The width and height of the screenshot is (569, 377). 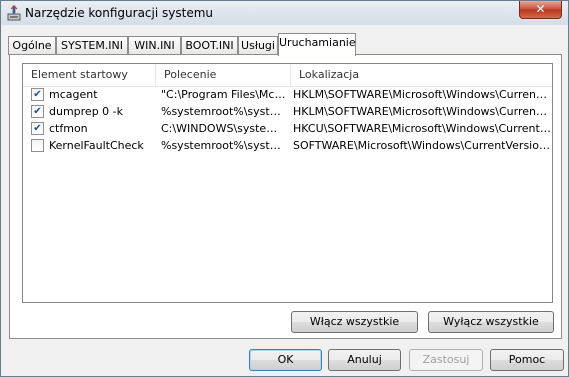 I want to click on checkbox-dumprep: ✔, so click(x=37, y=111).